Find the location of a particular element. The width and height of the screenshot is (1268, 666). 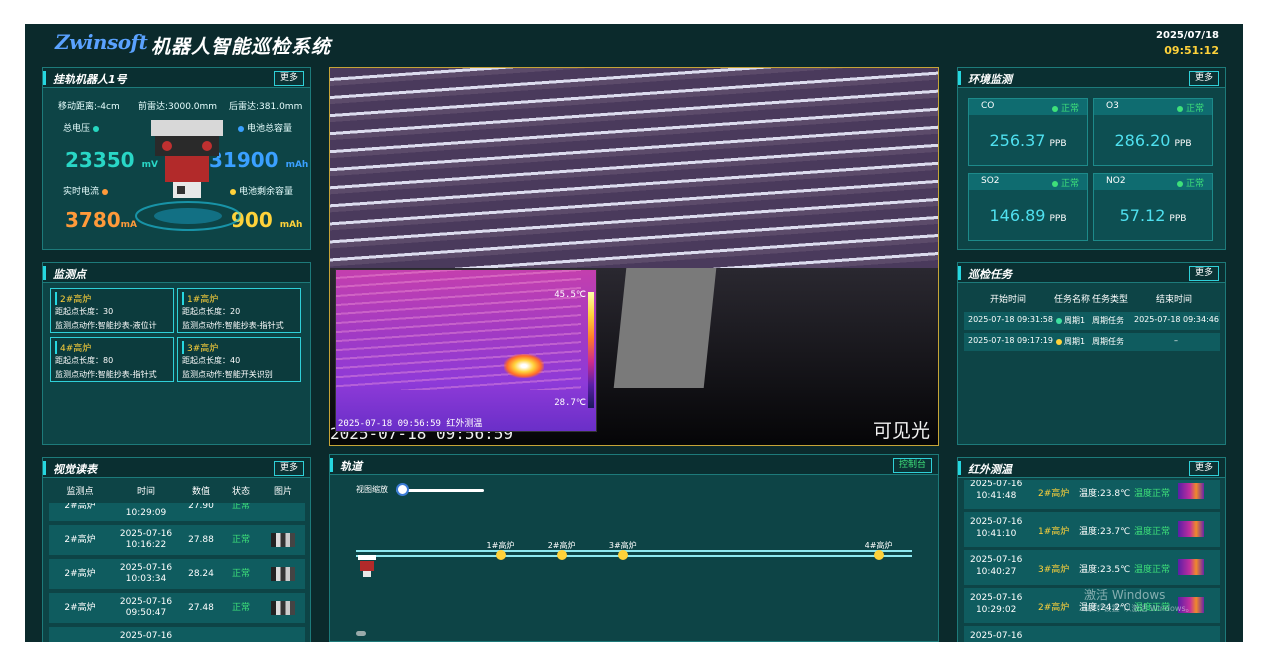

ir-min-temp: 28.7℃ is located at coordinates (570, 403).